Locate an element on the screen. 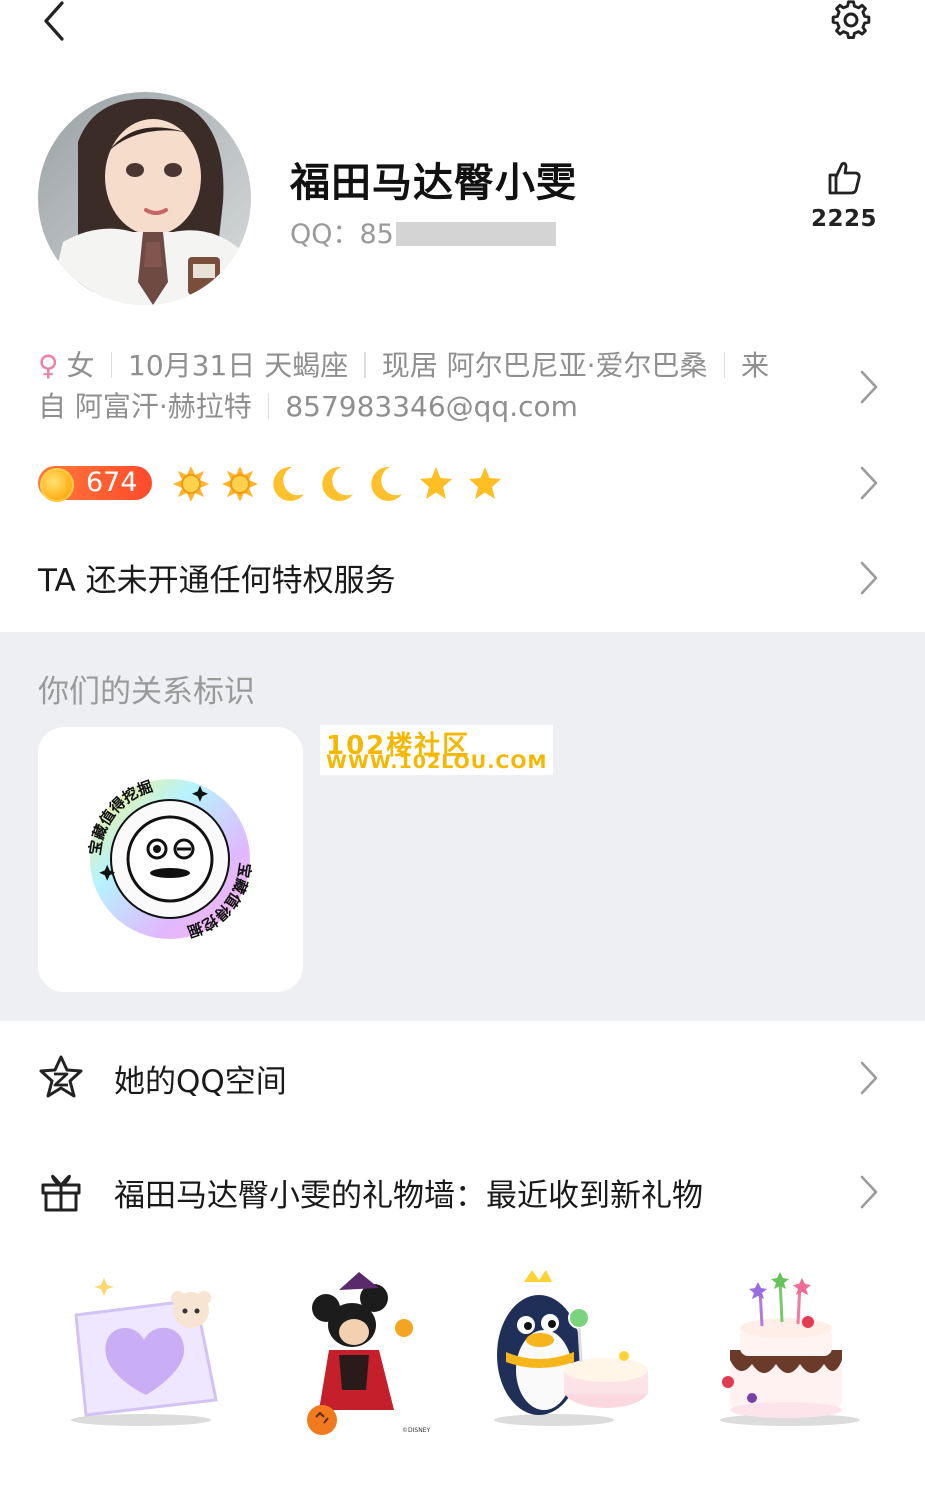 This screenshot has height=1500, width=925. hometown-label: 来 is located at coordinates (755, 365).